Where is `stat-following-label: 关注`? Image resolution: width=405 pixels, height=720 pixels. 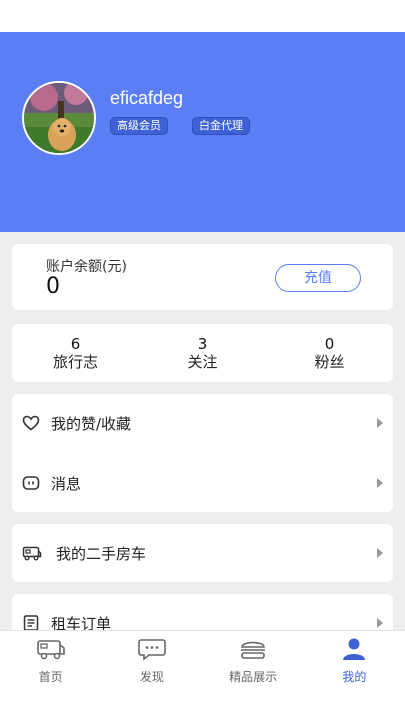 stat-following-label: 关注 is located at coordinates (202, 362).